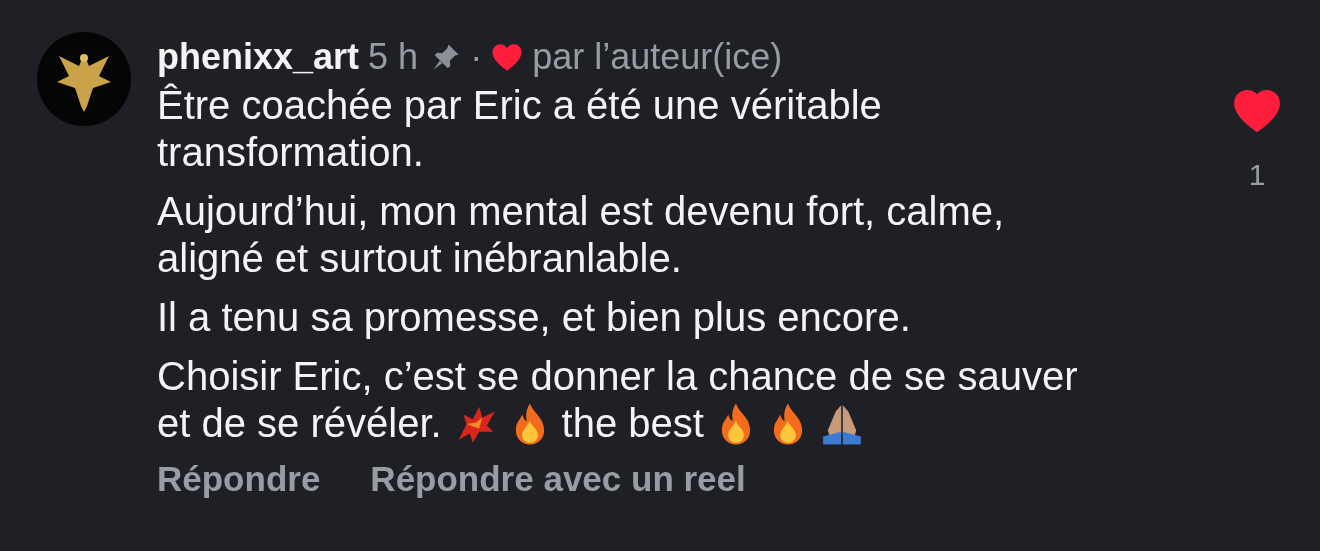 The height and width of the screenshot is (551, 1320). Describe the element at coordinates (657, 57) in the screenshot. I see `author-like-label: par l’auteur(ice)` at that location.